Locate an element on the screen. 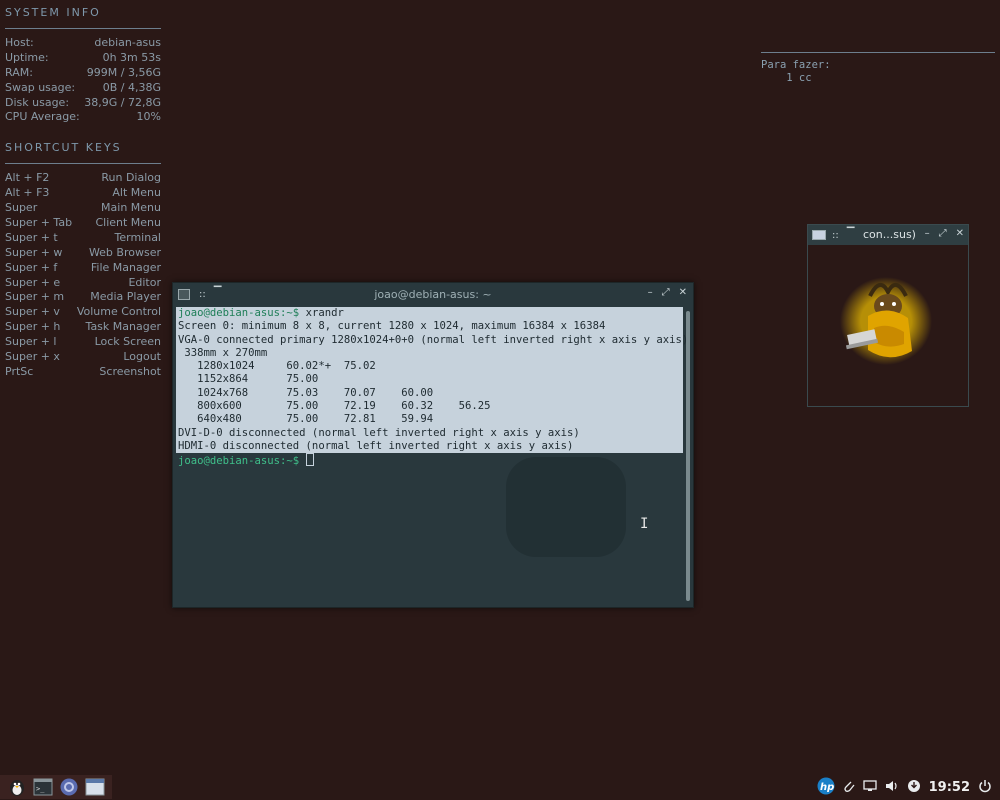 The width and height of the screenshot is (1000, 800). volume-icon is located at coordinates (892, 787).